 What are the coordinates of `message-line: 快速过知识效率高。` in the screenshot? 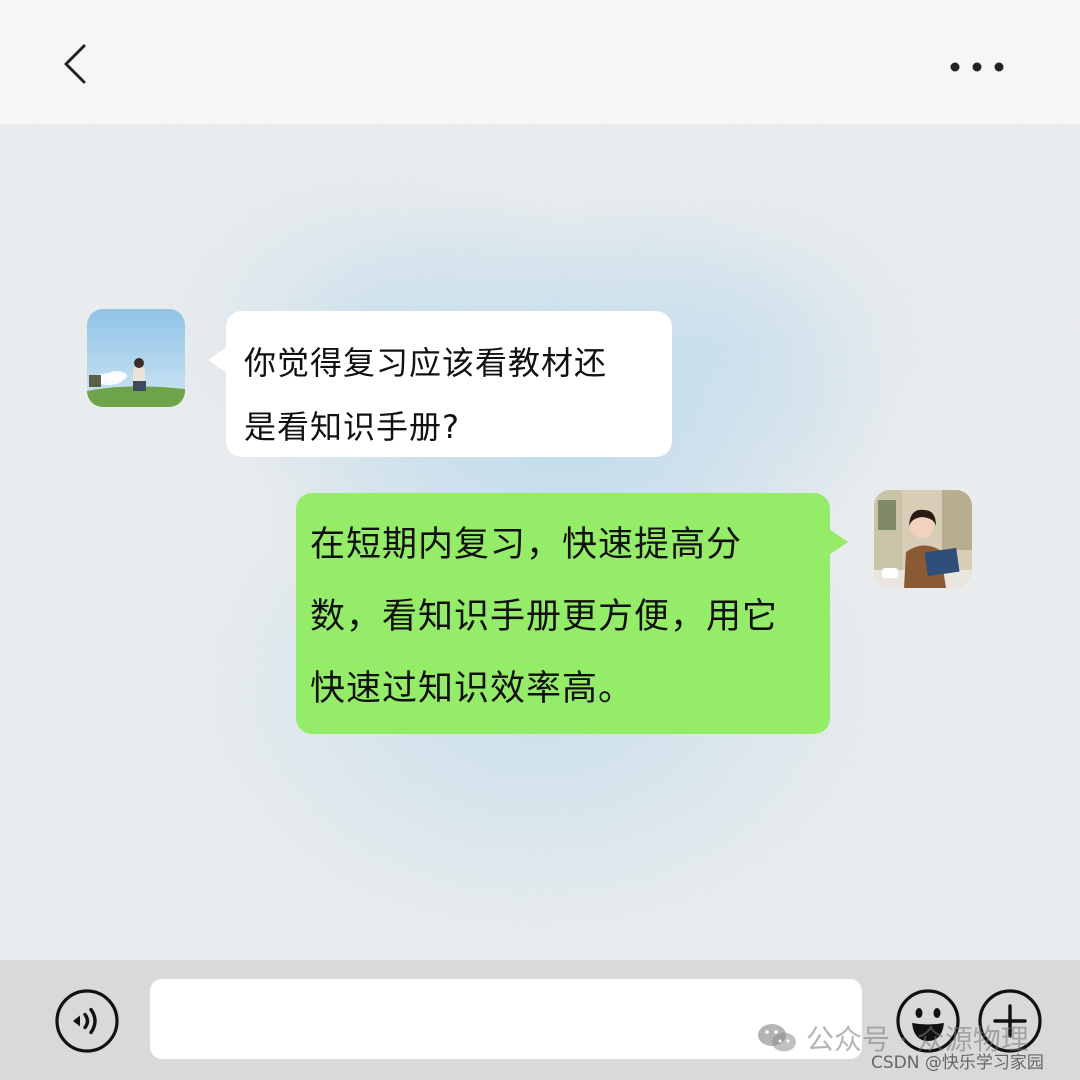 It's located at (472, 689).